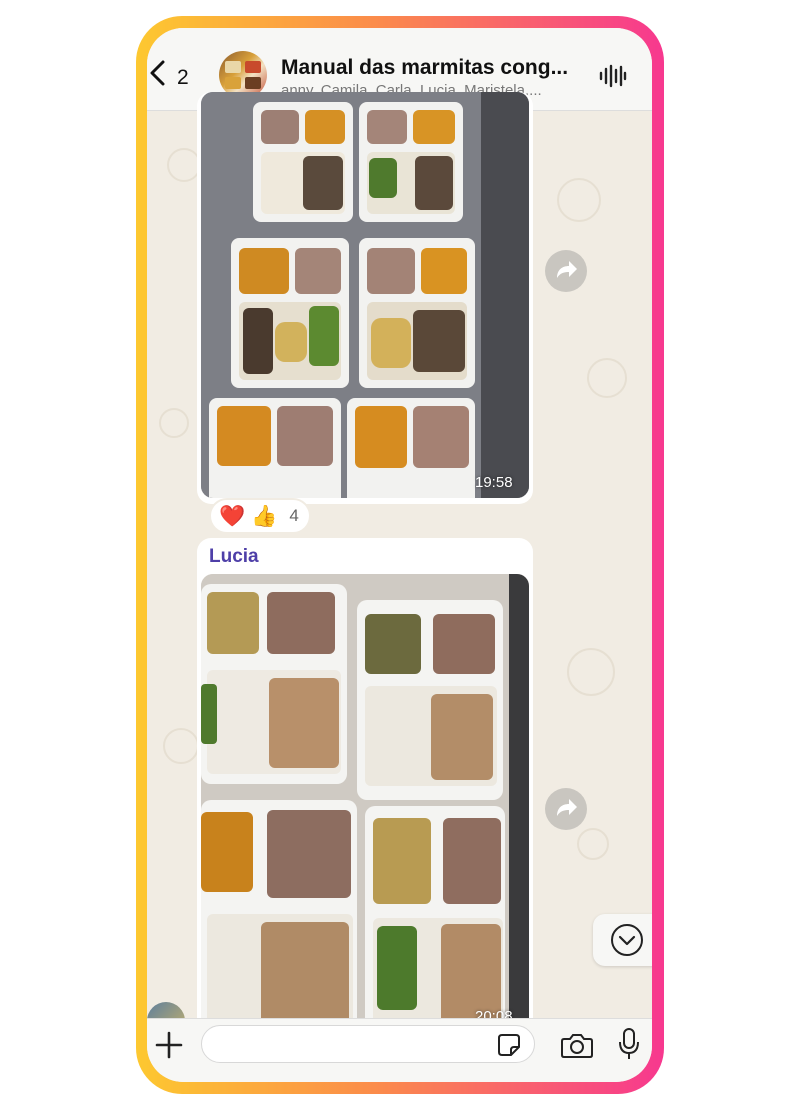 The image size is (800, 1111). What do you see at coordinates (494, 482) in the screenshot?
I see `message-timestamp: 19:58` at bounding box center [494, 482].